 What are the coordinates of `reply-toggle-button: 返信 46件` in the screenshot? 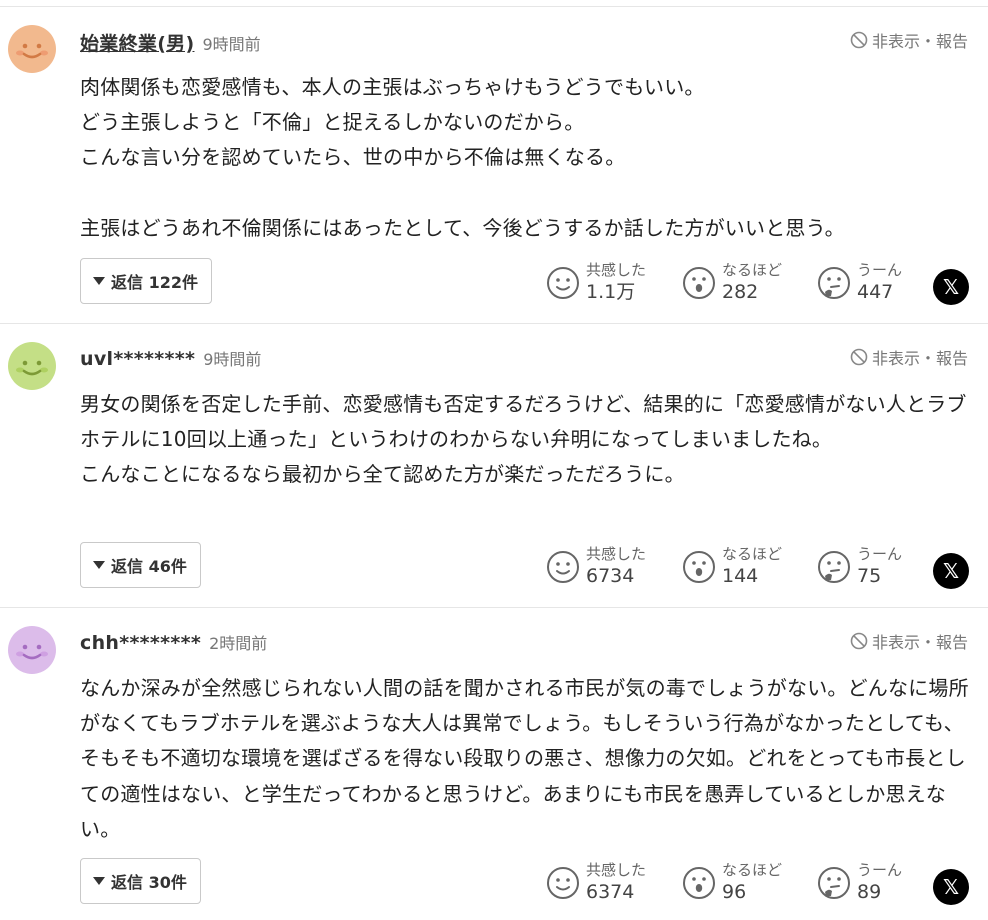 It's located at (140, 565).